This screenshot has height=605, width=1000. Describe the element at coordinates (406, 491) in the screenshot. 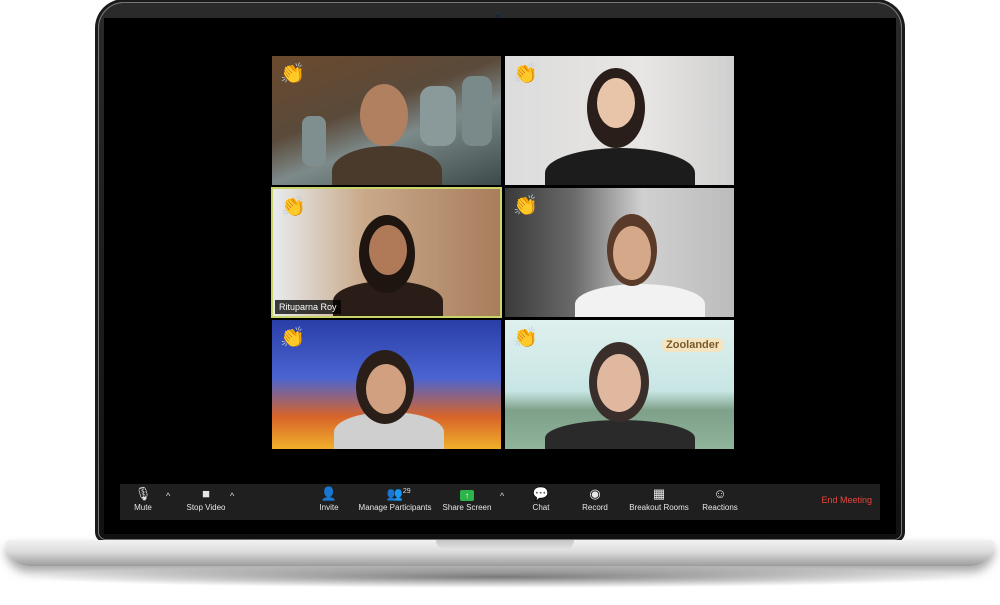

I see `participants-count: 29` at that location.